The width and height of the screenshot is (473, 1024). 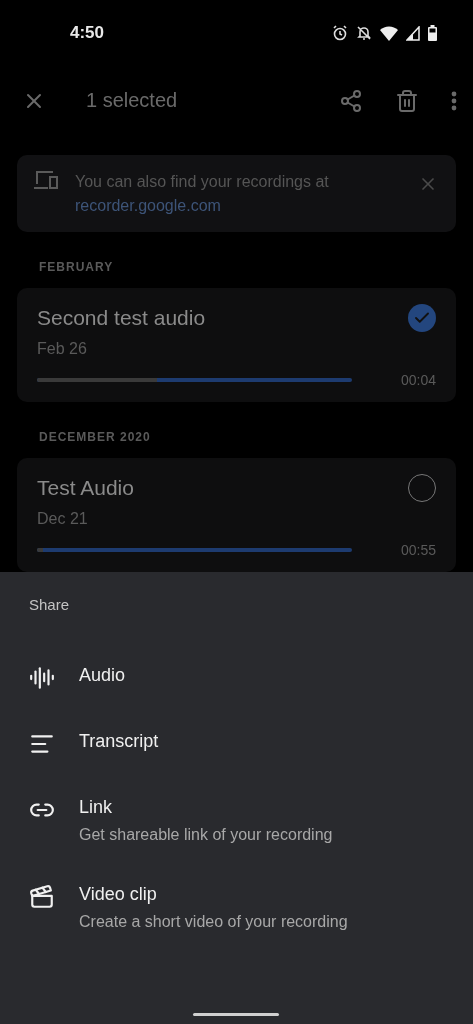 I want to click on option-label: Link, so click(x=206, y=807).